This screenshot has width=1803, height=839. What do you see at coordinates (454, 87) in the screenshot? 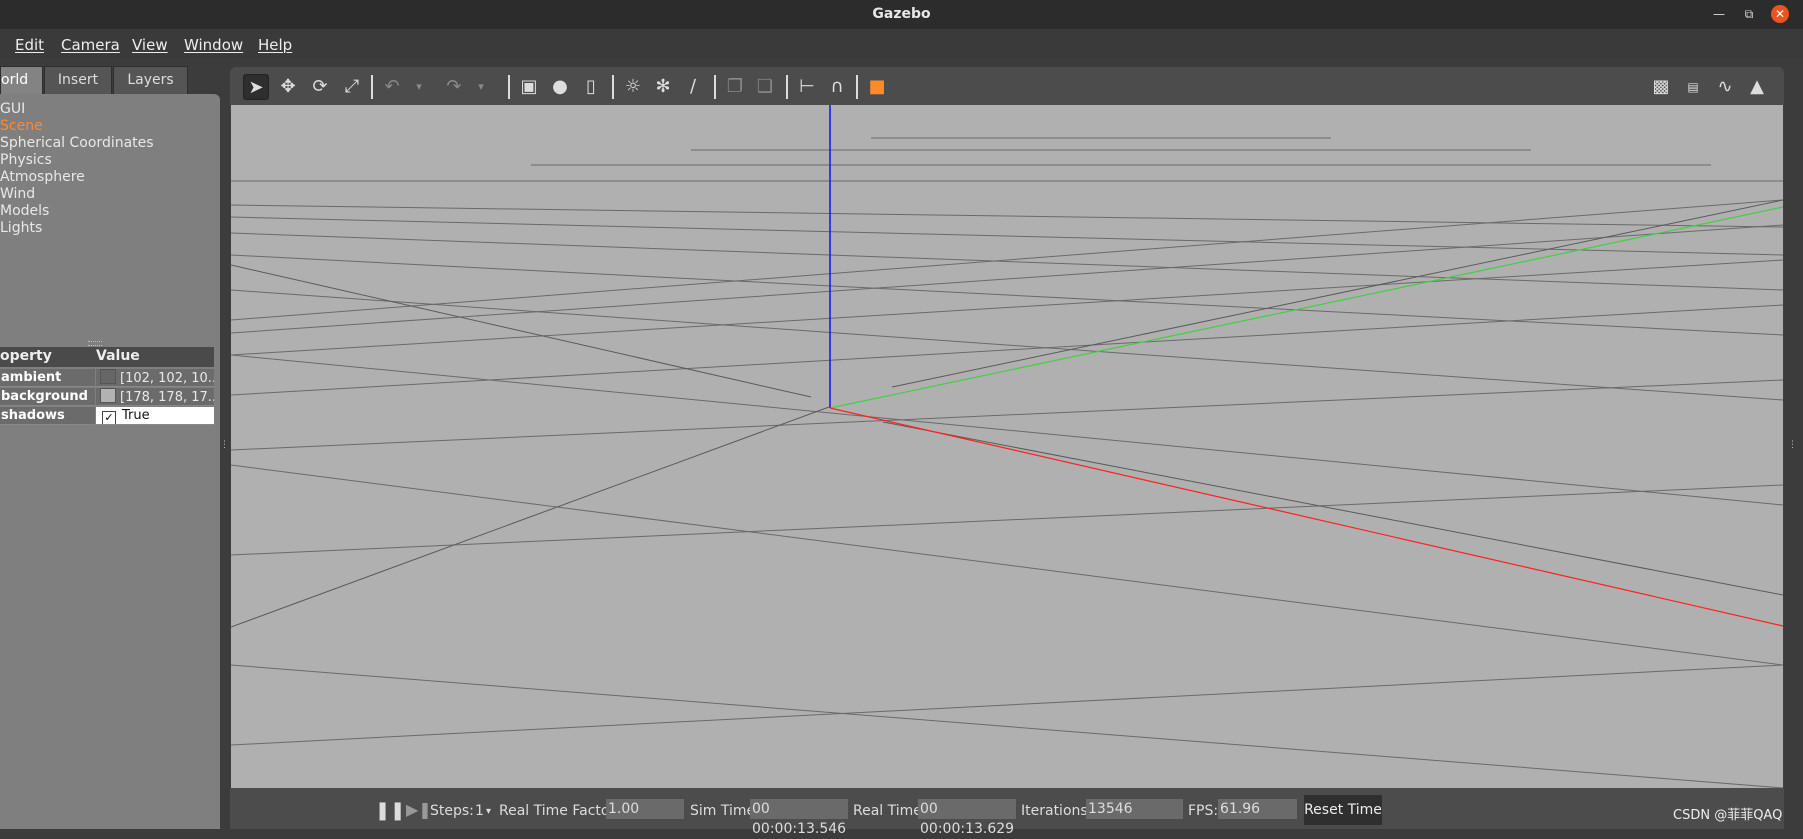
I see `redo-icon: ↷` at bounding box center [454, 87].